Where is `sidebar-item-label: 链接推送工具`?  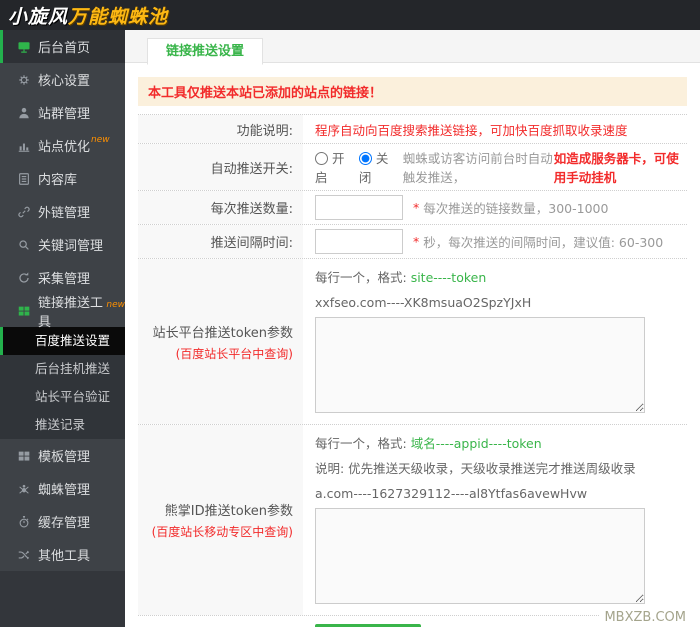 sidebar-item-label: 链接推送工具 is located at coordinates (71, 312).